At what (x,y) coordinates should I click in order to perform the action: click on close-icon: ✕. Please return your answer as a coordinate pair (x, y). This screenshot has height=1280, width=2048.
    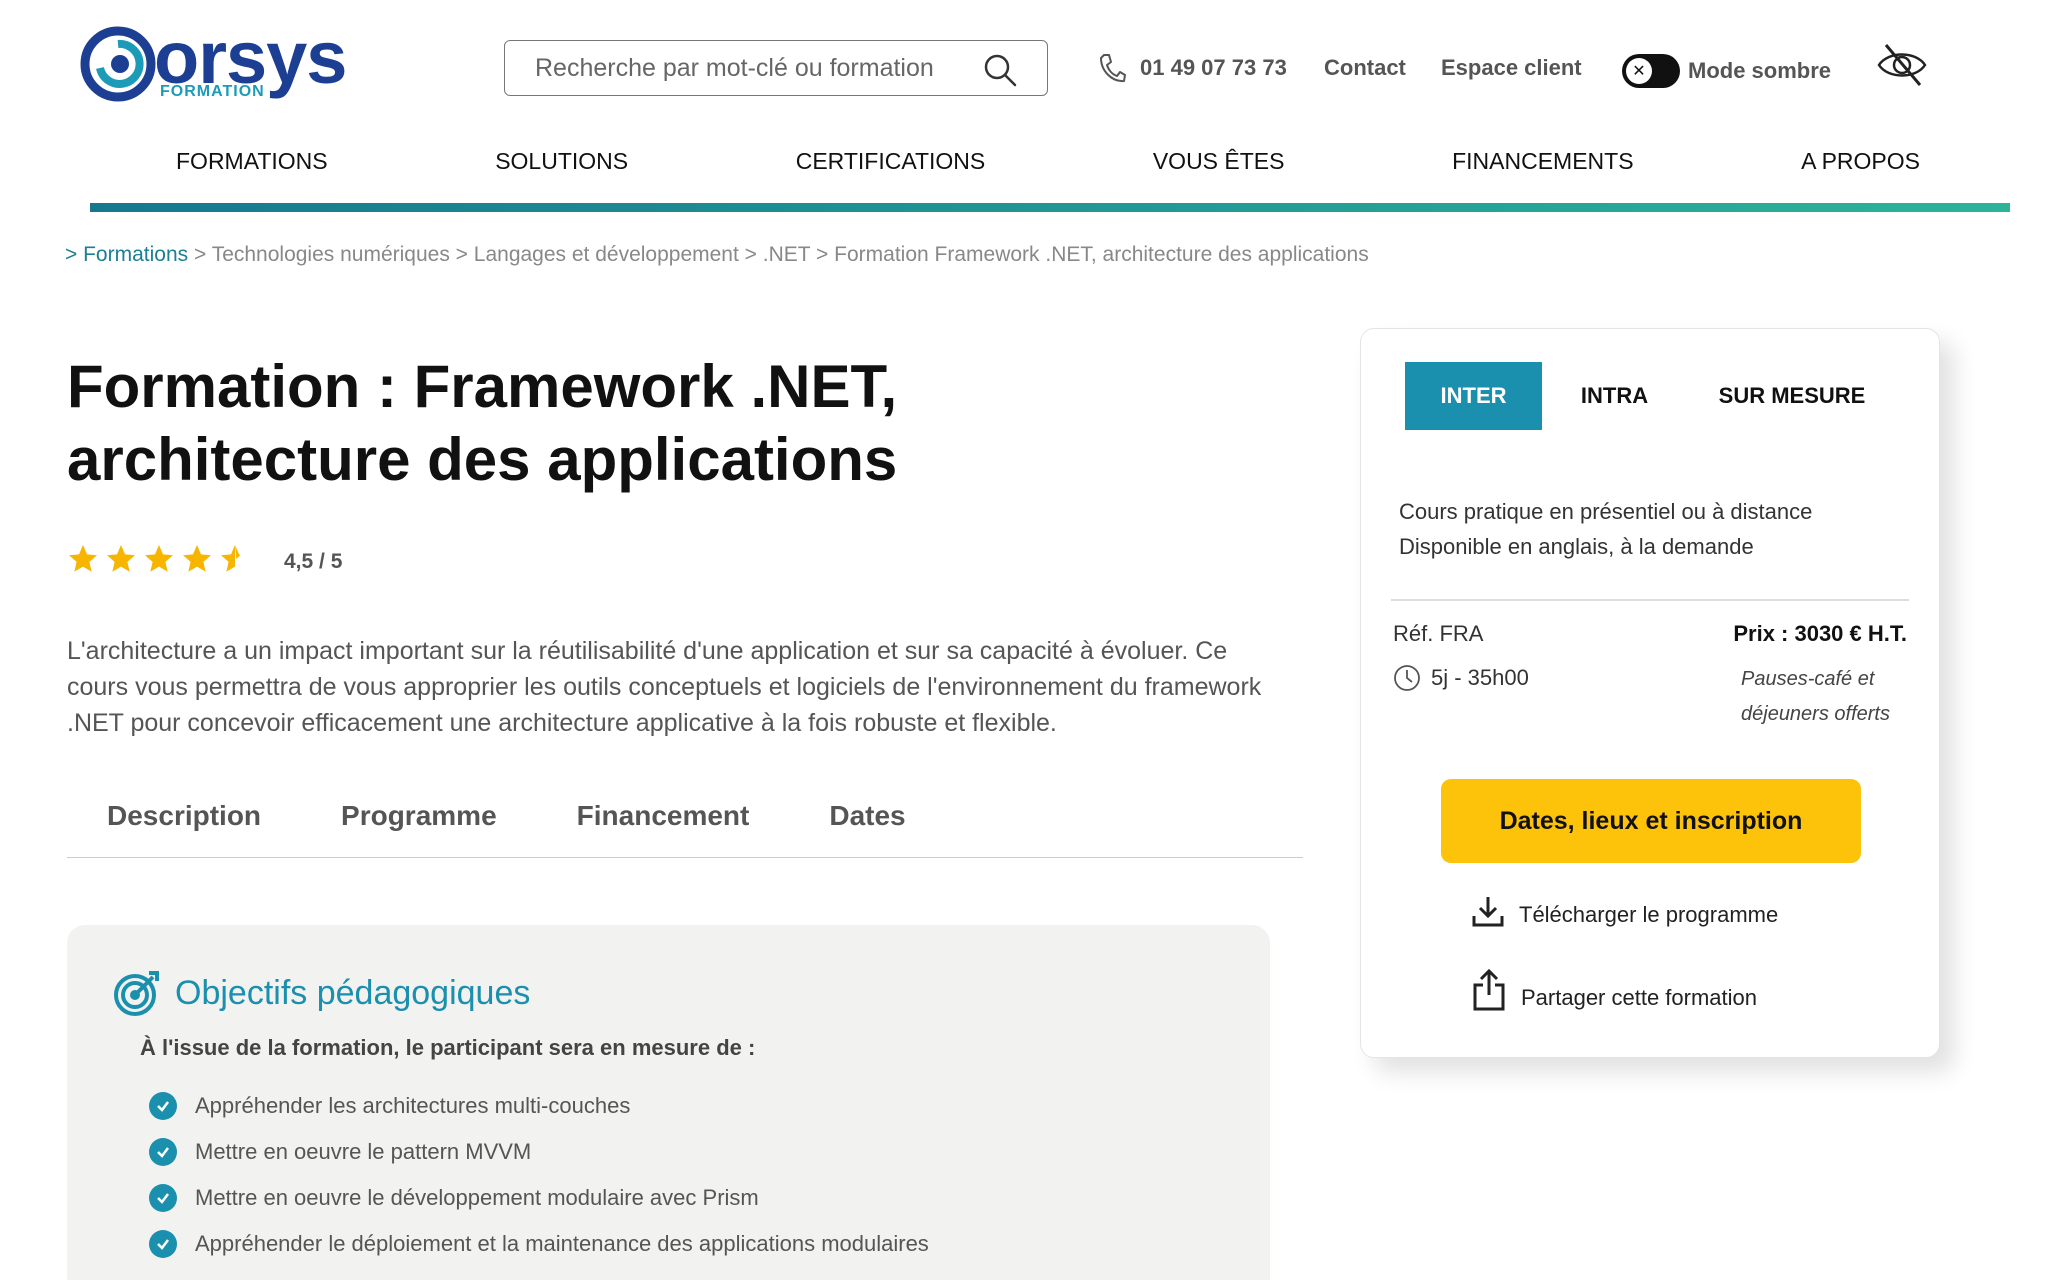
    Looking at the image, I should click on (1639, 71).